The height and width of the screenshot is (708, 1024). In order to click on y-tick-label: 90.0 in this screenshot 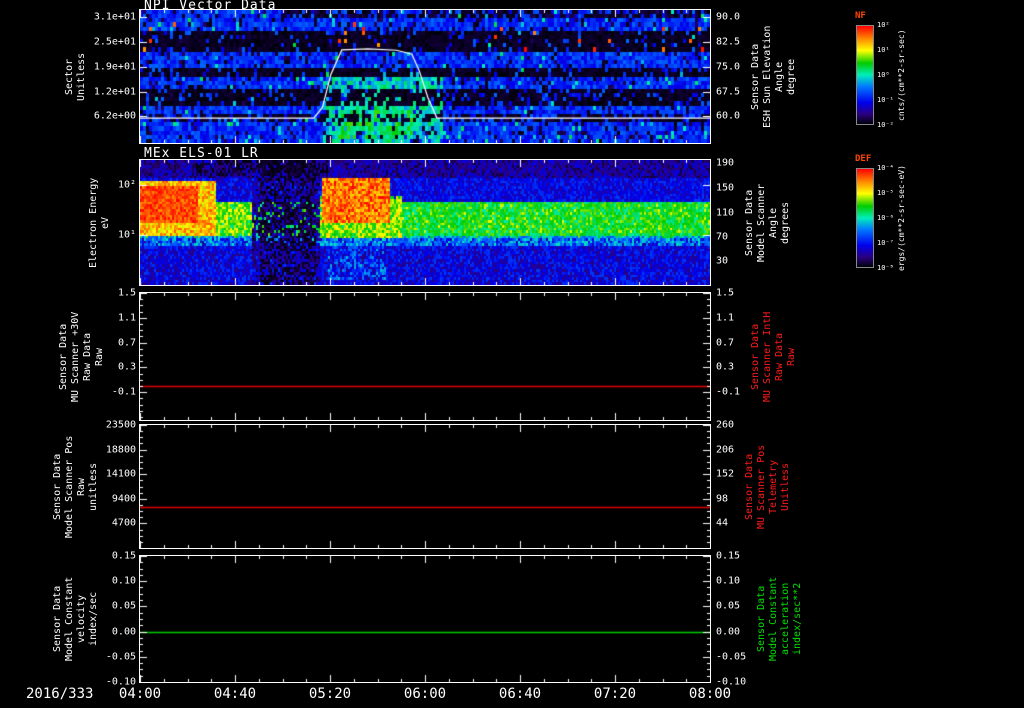, I will do `click(728, 17)`.